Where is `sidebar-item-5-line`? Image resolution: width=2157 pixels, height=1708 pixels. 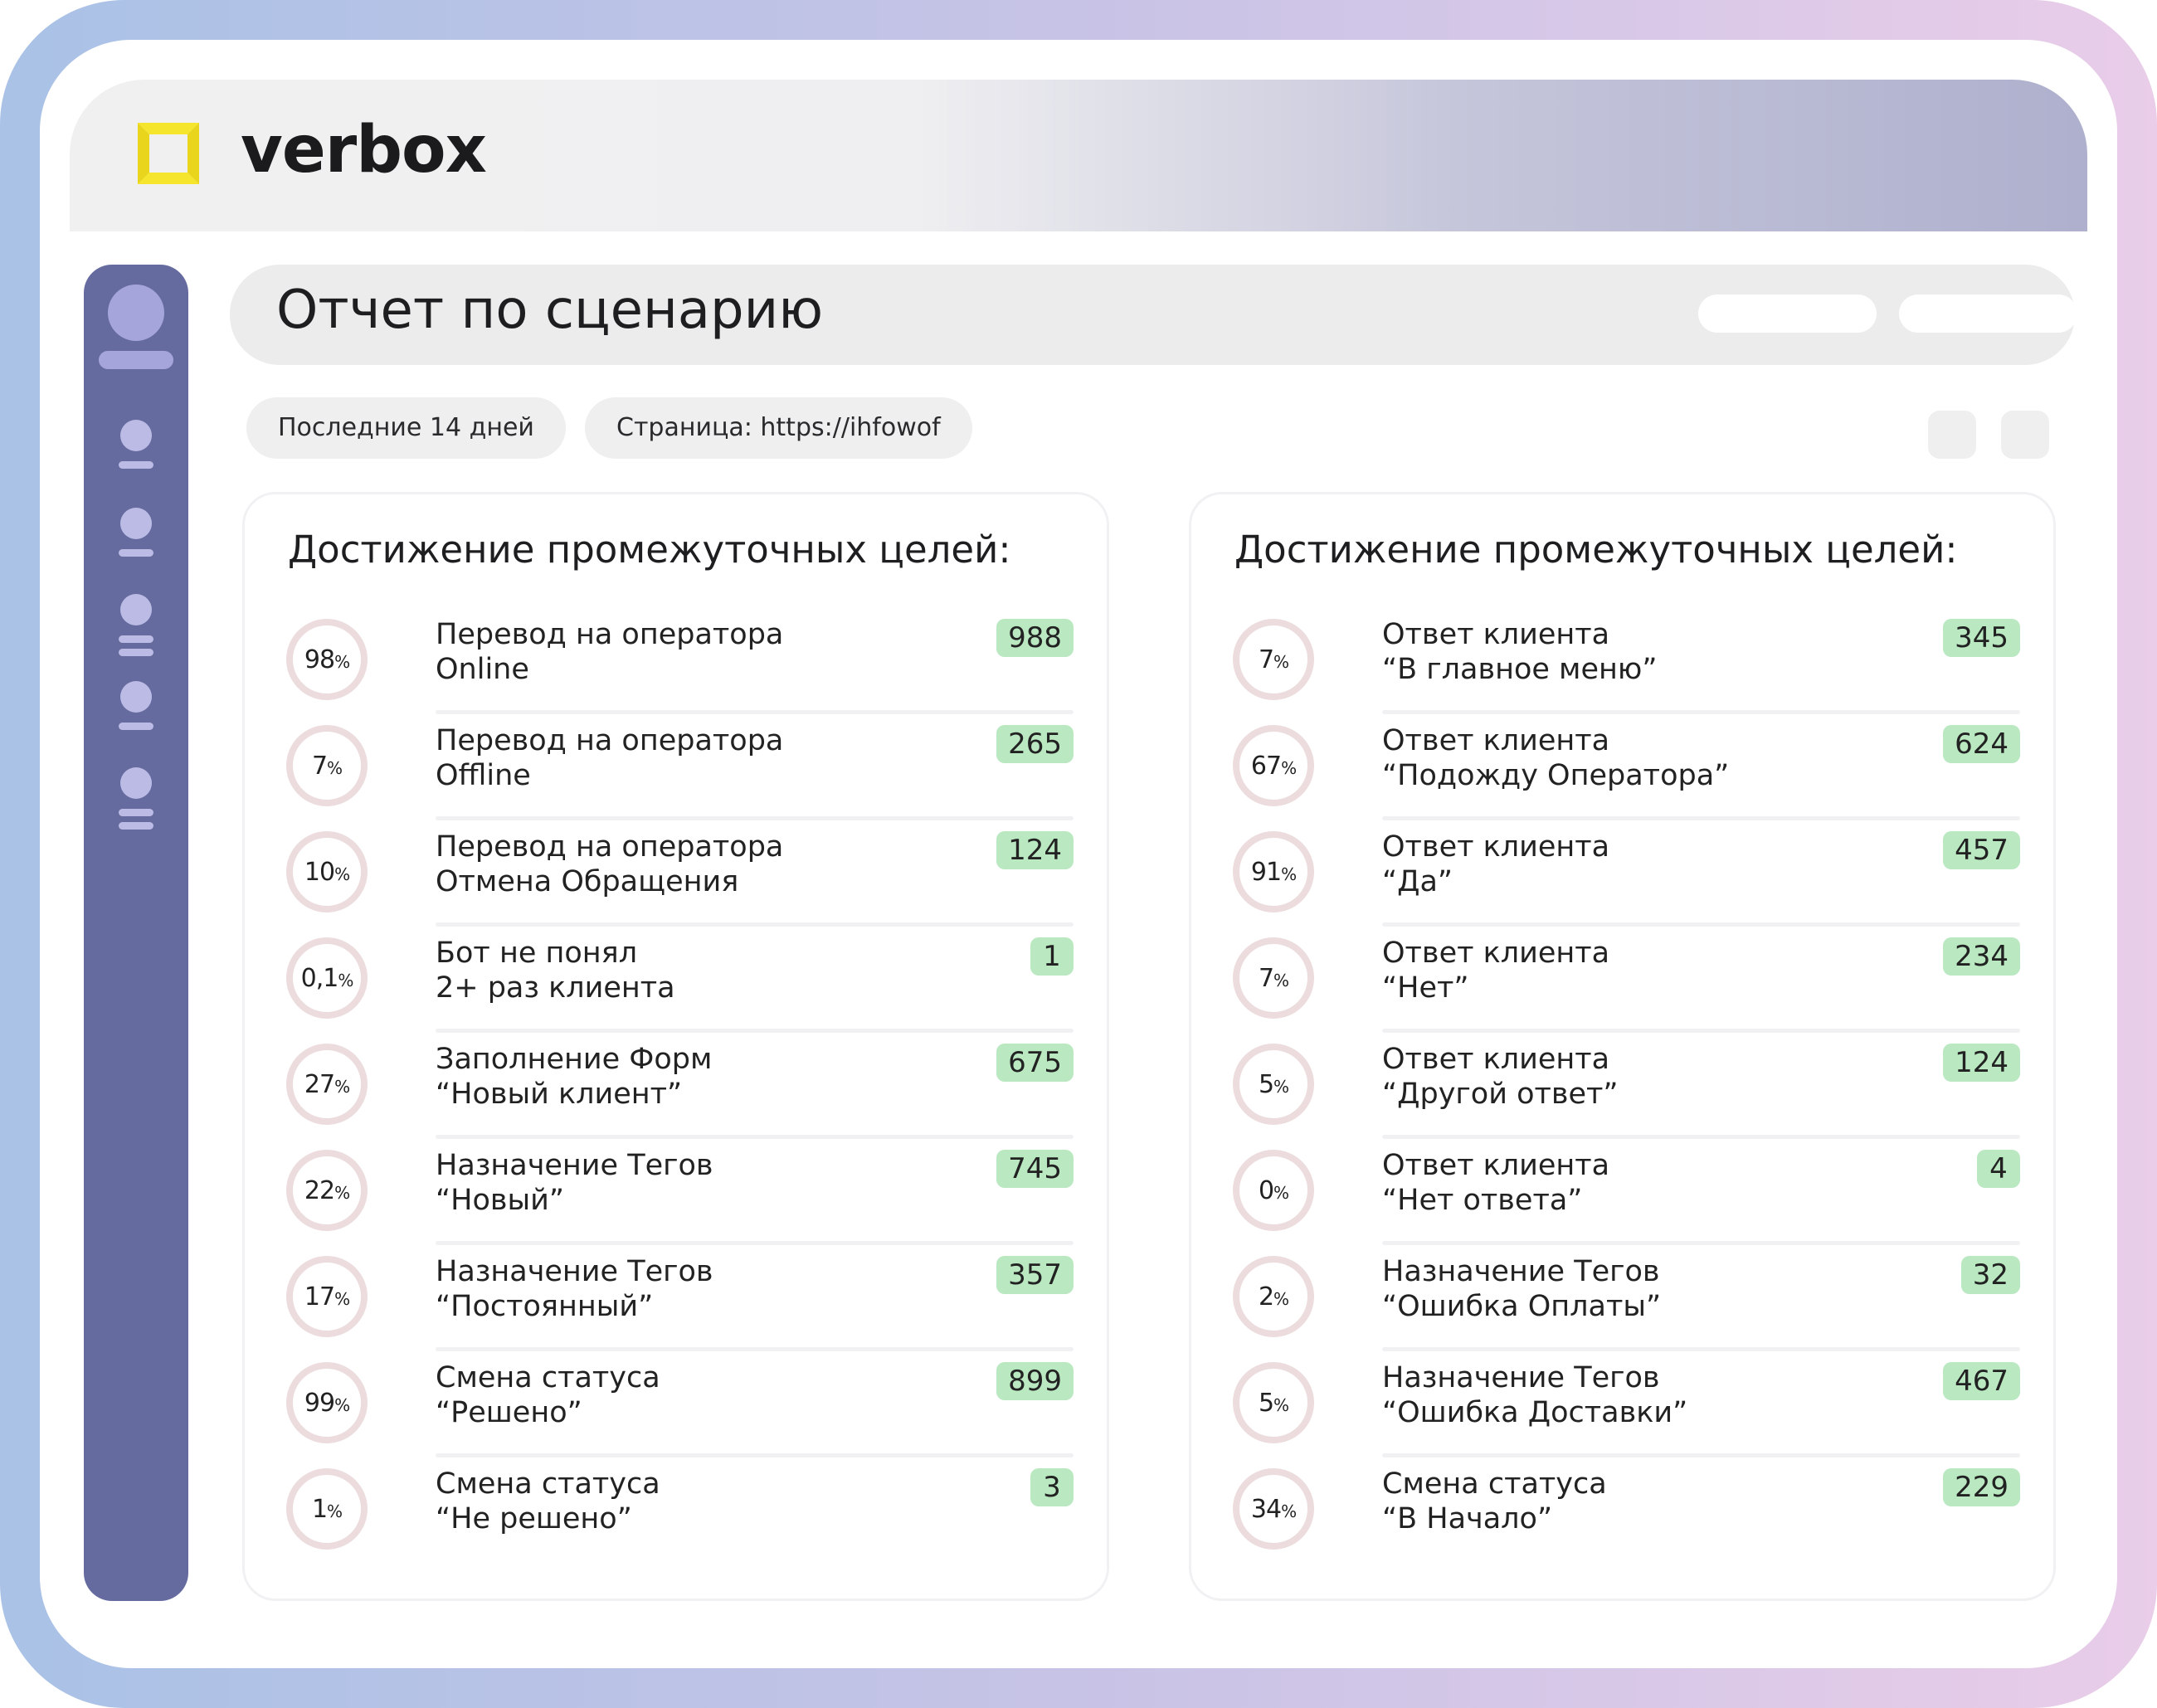
sidebar-item-5-line is located at coordinates (136, 812).